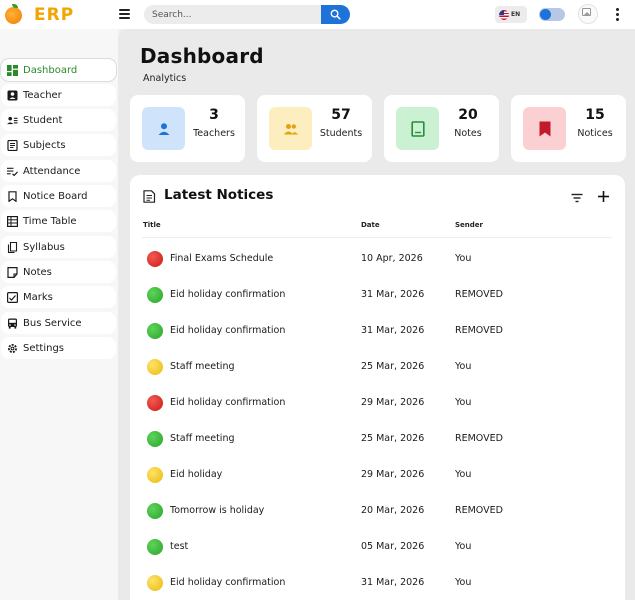  What do you see at coordinates (12, 247) in the screenshot?
I see `syllabus-icon` at bounding box center [12, 247].